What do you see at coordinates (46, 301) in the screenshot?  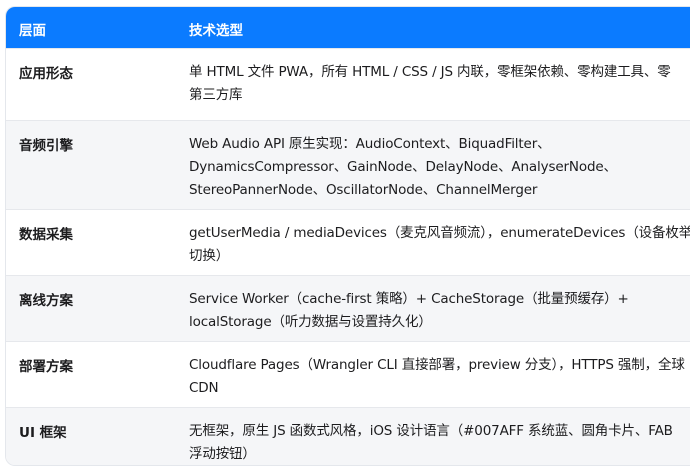 I see `row-label: 离线方案` at bounding box center [46, 301].